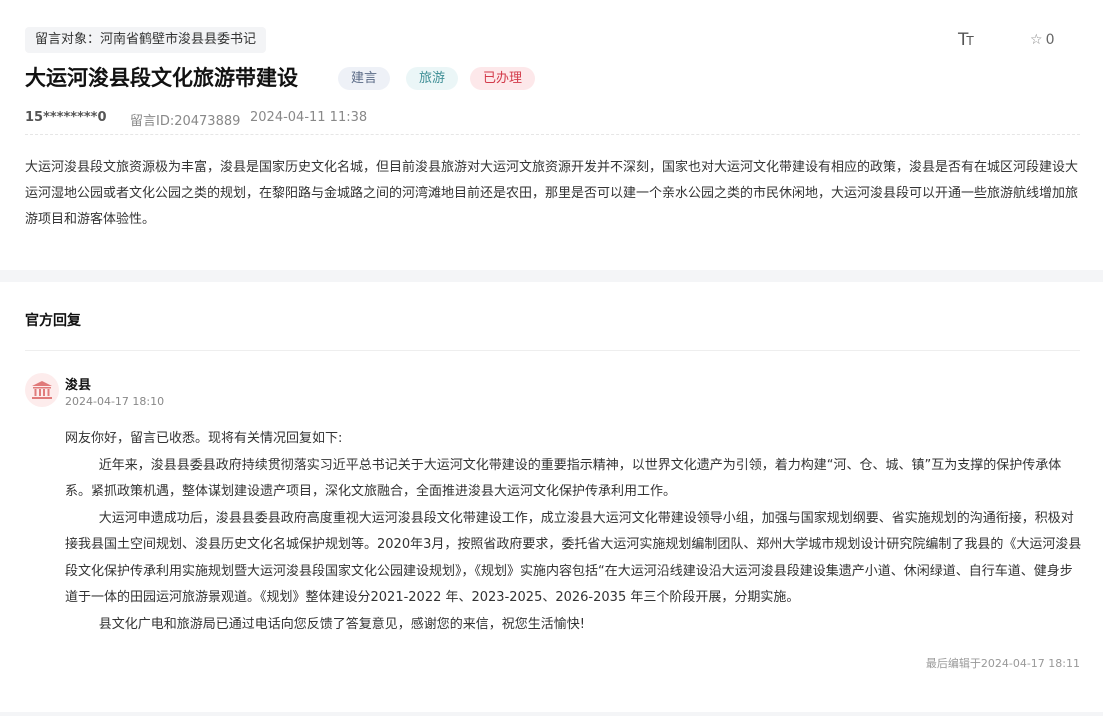 This screenshot has height=716, width=1103. What do you see at coordinates (1036, 40) in the screenshot?
I see `star-icon: ☆` at bounding box center [1036, 40].